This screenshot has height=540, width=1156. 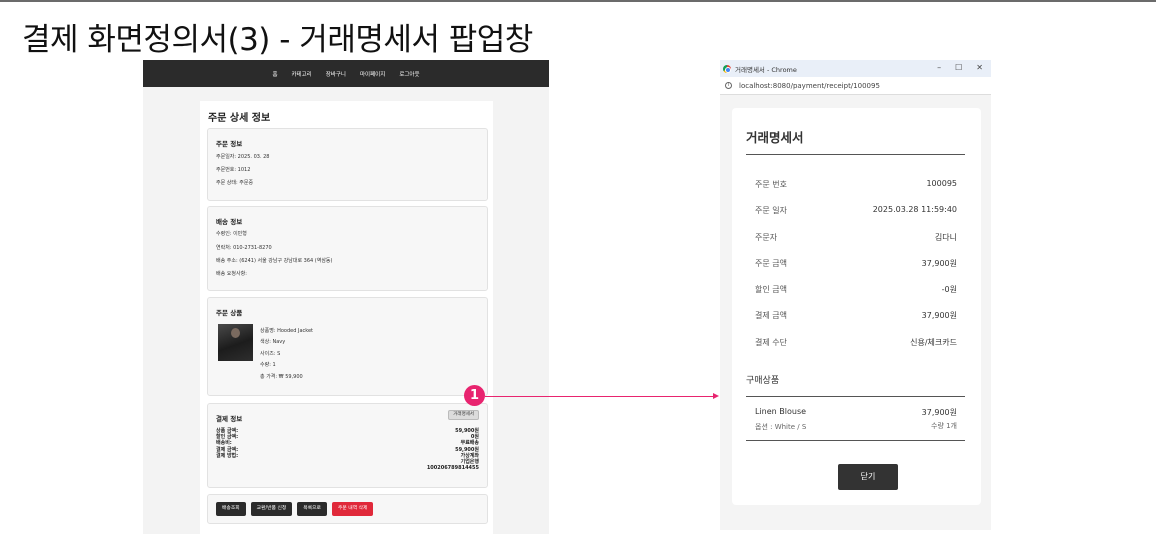 What do you see at coordinates (939, 412) in the screenshot?
I see `item-price: 37,900원` at bounding box center [939, 412].